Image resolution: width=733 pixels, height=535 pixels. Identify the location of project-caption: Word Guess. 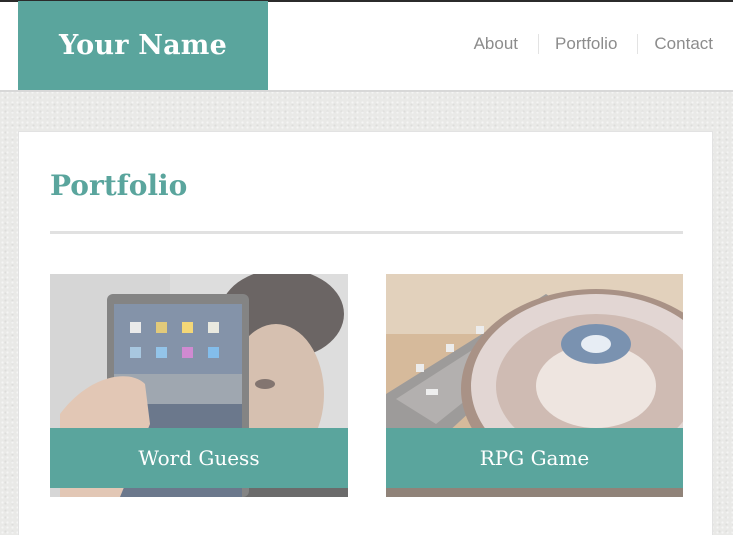
(199, 458).